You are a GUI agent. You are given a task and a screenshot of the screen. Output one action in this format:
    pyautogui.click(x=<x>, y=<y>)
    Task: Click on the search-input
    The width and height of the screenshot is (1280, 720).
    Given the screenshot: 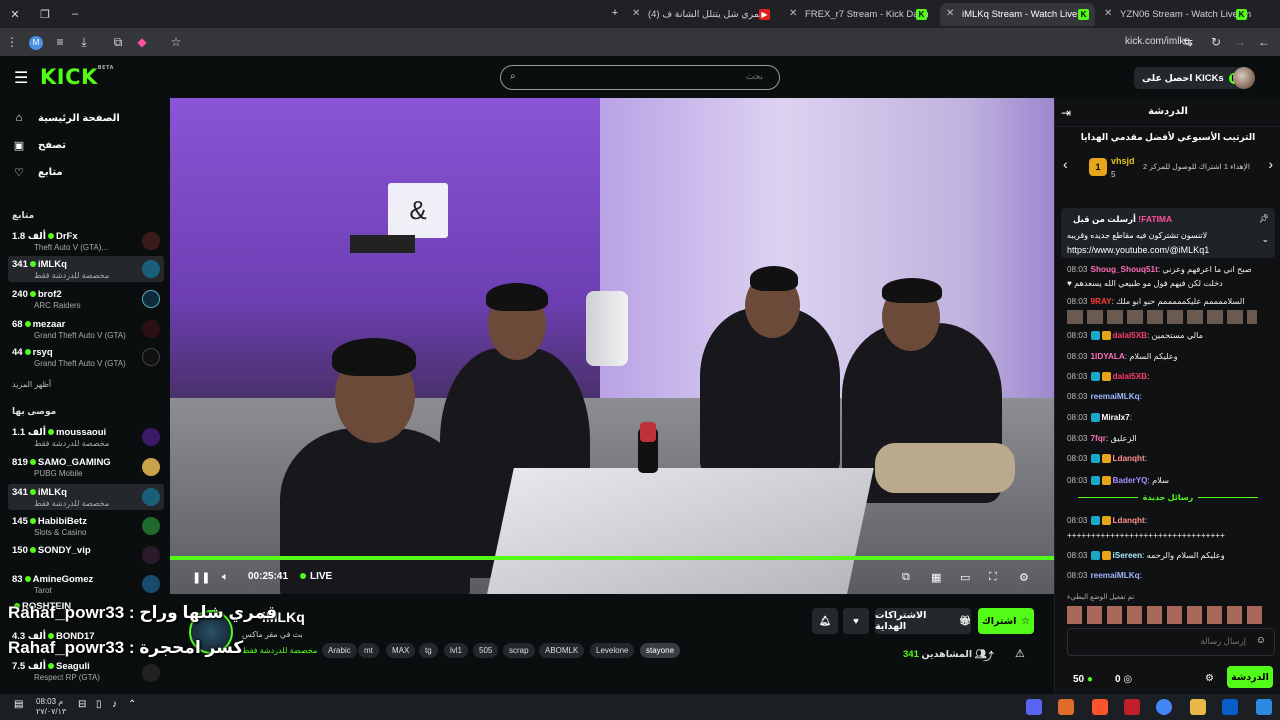 What is the action you would take?
    pyautogui.click(x=643, y=76)
    